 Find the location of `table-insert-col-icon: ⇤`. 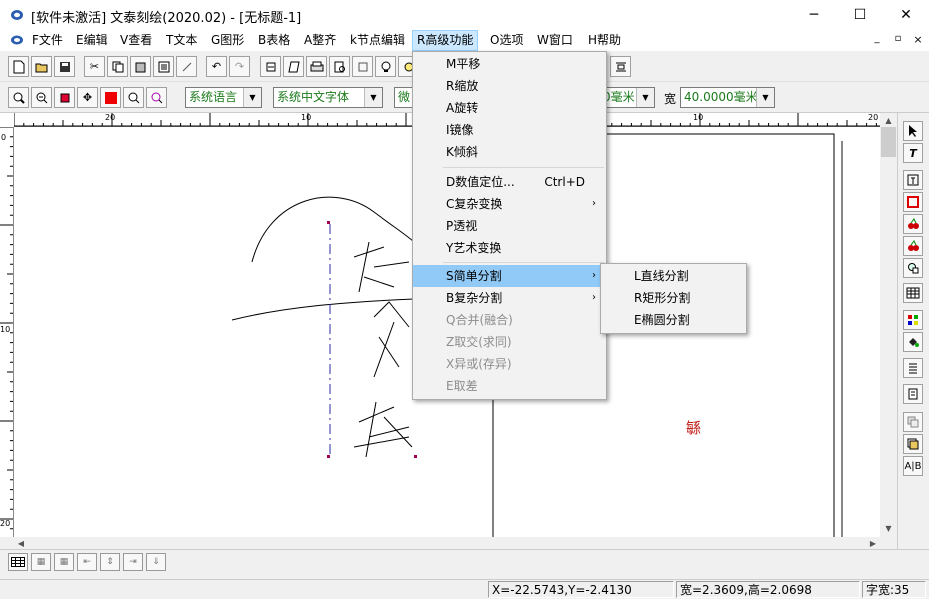

table-insert-col-icon: ⇤ is located at coordinates (87, 562).